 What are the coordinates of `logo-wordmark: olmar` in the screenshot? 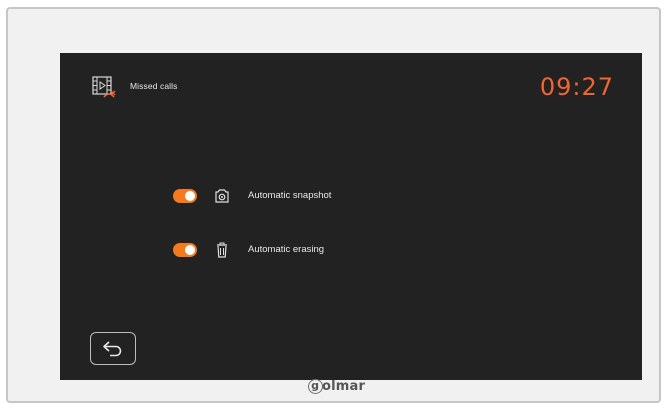 It's located at (344, 386).